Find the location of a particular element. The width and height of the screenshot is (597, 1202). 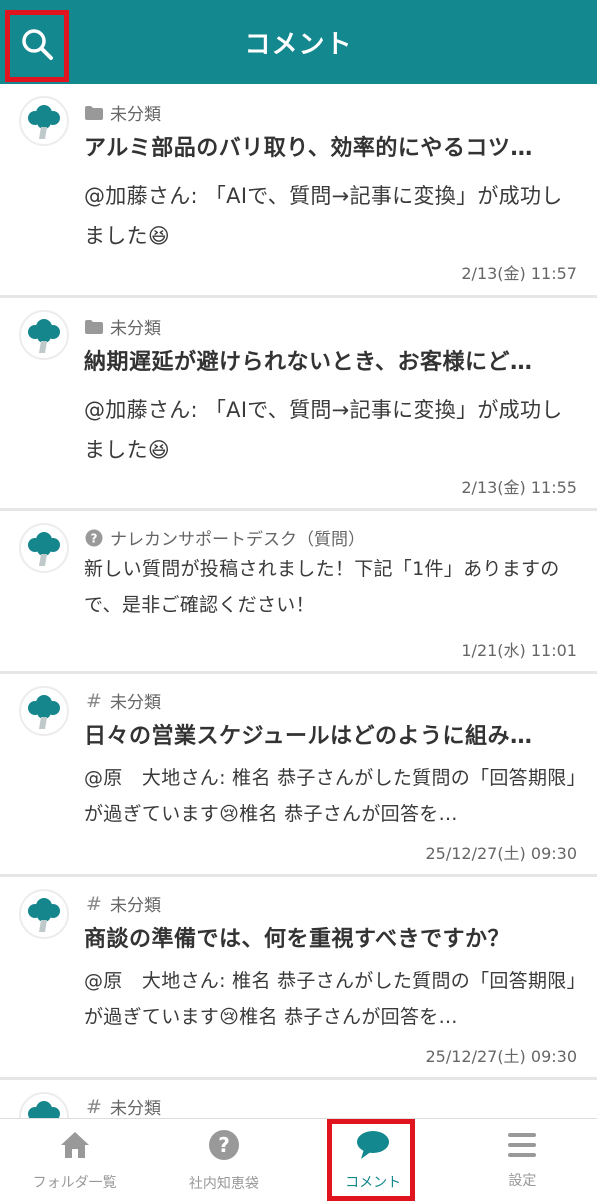

chat-bubble-icon is located at coordinates (373, 1147).